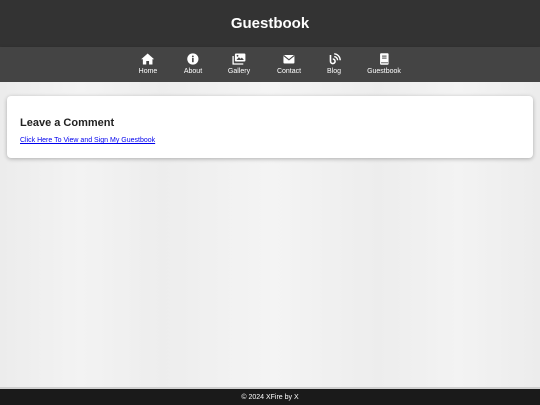  I want to click on nav-label-guestbook: Guestbook, so click(384, 71).